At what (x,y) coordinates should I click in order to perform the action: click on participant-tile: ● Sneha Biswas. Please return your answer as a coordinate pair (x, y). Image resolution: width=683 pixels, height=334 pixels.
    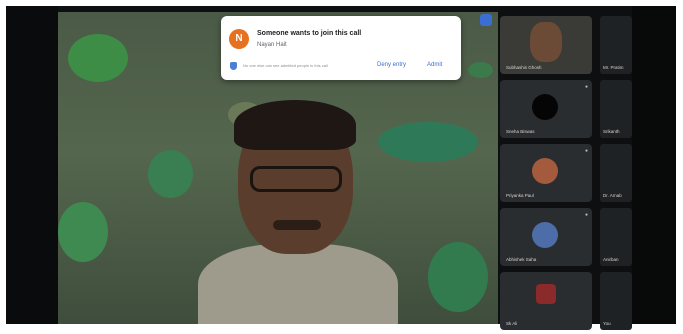
    Looking at the image, I should click on (546, 109).